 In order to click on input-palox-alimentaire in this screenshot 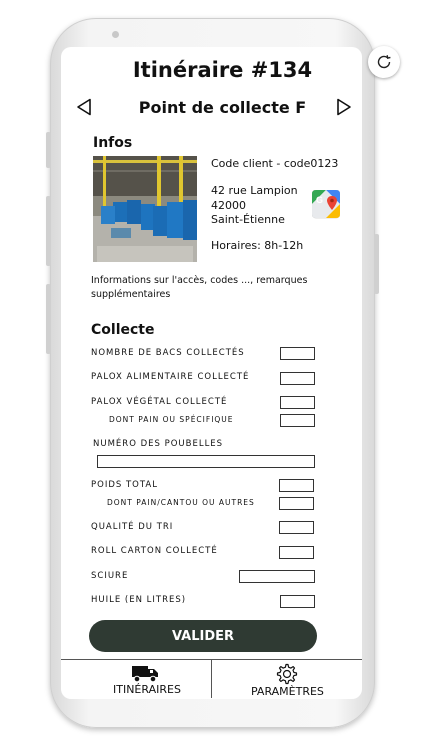, I will do `click(297, 378)`.